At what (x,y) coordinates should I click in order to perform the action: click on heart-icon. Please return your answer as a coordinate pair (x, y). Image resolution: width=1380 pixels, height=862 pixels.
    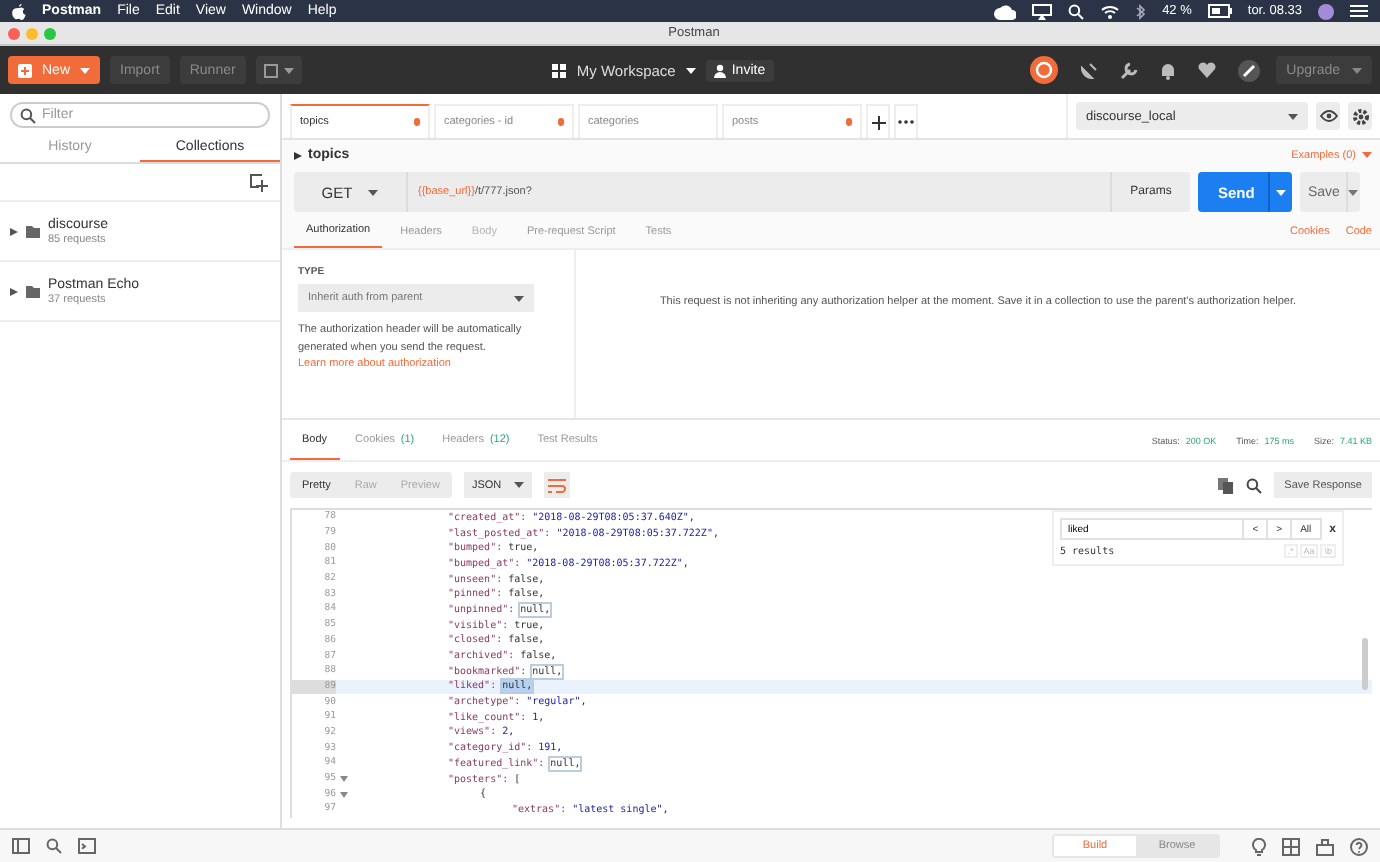
    Looking at the image, I should click on (1207, 70).